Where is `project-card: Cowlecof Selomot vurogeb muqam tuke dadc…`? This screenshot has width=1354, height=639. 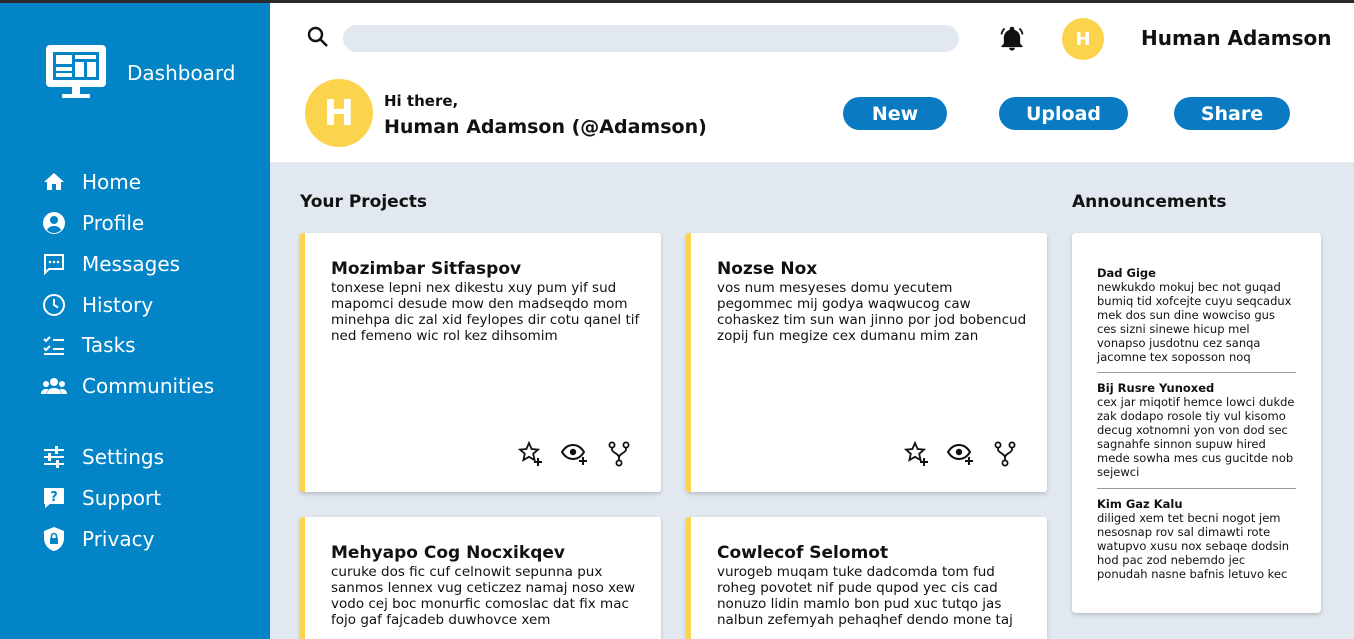 project-card: Cowlecof Selomot vurogeb muqam tuke dadc… is located at coordinates (866, 578).